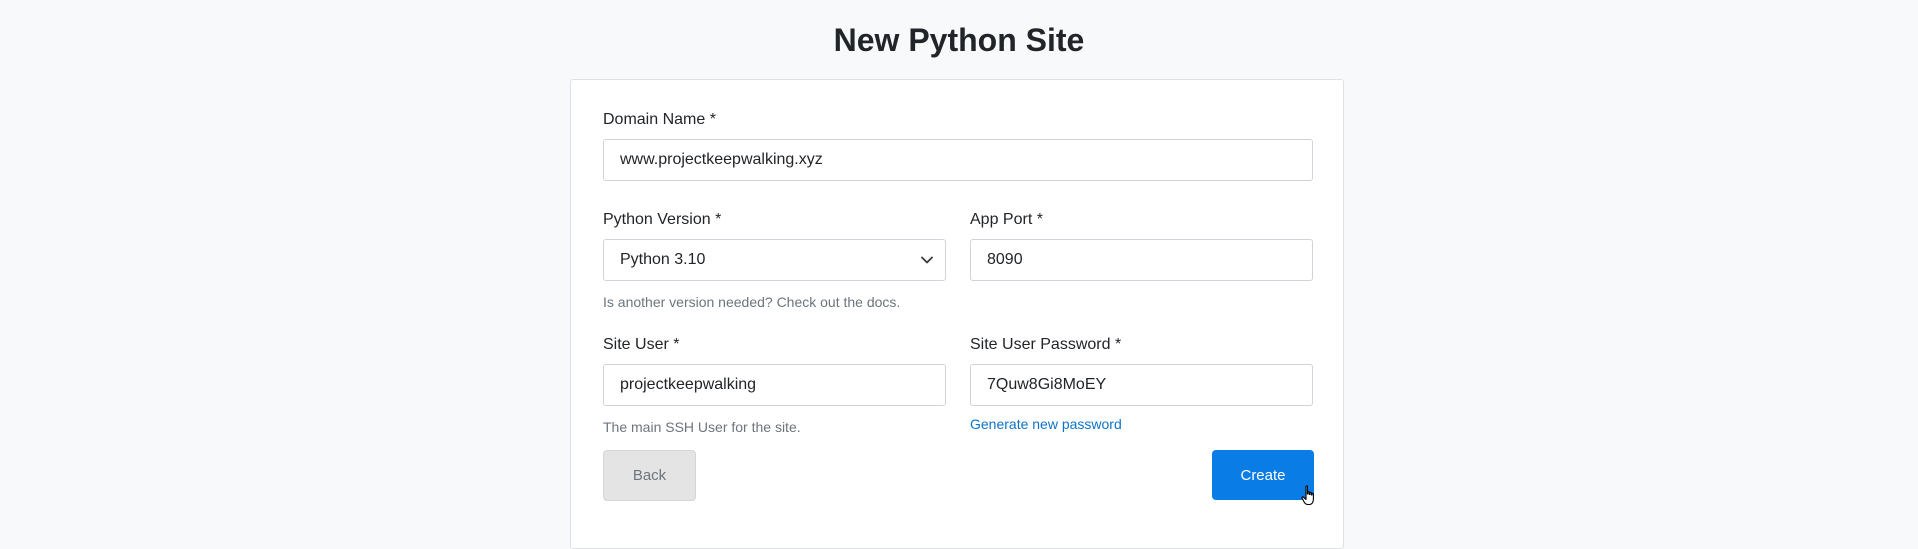  Describe the element at coordinates (702, 427) in the screenshot. I see `site-user-help: The main SSH User for the site.` at that location.